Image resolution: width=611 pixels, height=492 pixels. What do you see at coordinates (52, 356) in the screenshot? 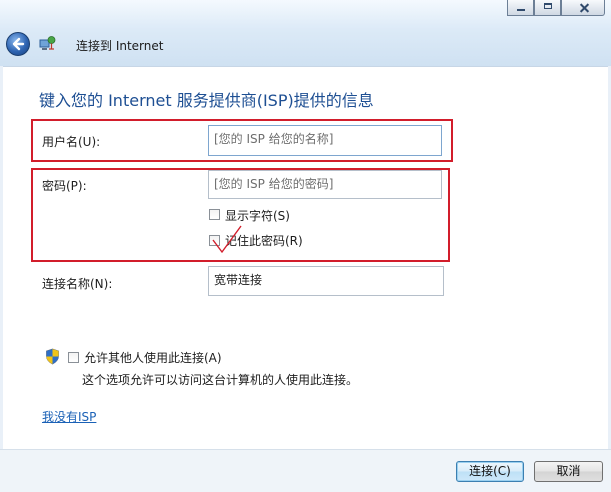
I see `uac-shield-icon` at bounding box center [52, 356].